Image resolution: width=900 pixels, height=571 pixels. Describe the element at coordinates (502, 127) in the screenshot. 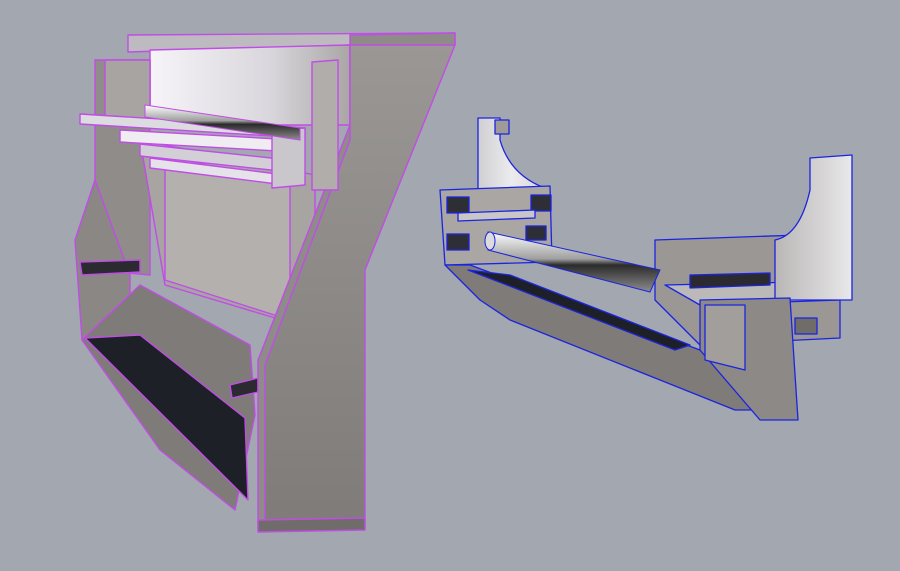

I see `roller-left-cap` at that location.